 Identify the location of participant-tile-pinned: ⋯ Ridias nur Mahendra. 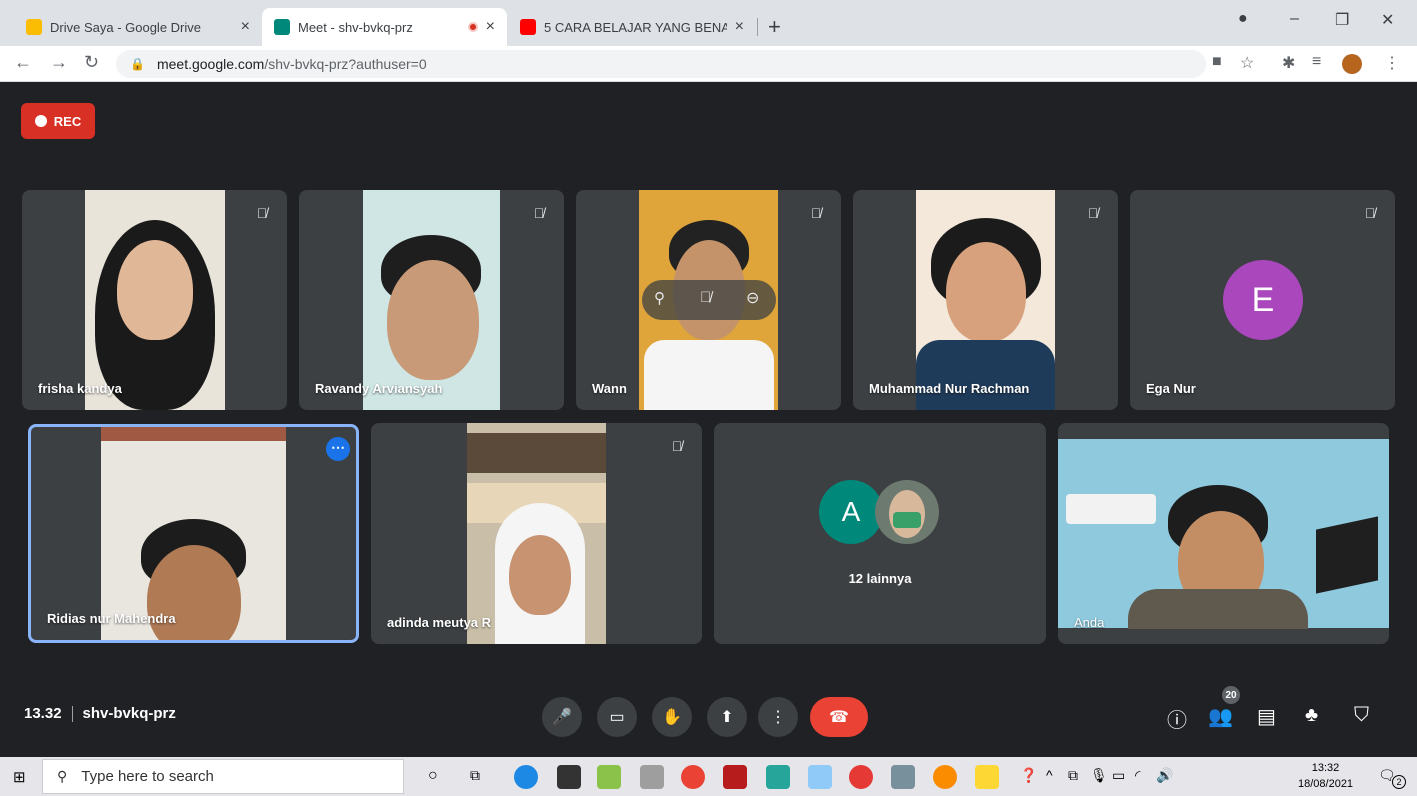
(193, 533).